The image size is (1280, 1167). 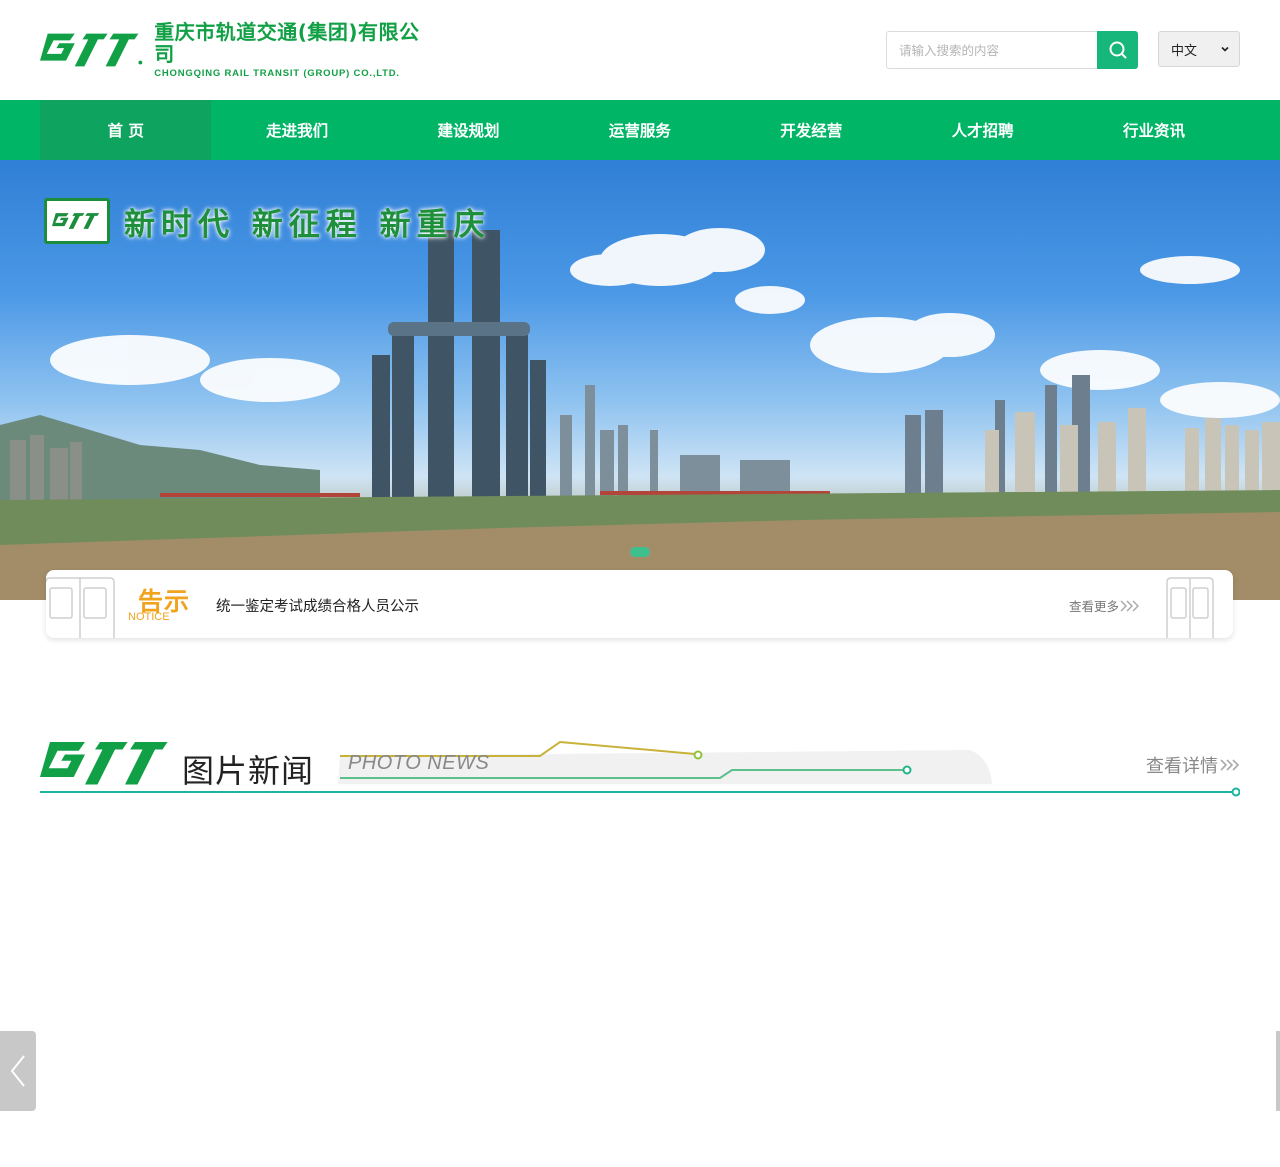 What do you see at coordinates (640, 768) in the screenshot?
I see `photo-news-header: 图片新闻 PHOTO NEWS 查看详情` at bounding box center [640, 768].